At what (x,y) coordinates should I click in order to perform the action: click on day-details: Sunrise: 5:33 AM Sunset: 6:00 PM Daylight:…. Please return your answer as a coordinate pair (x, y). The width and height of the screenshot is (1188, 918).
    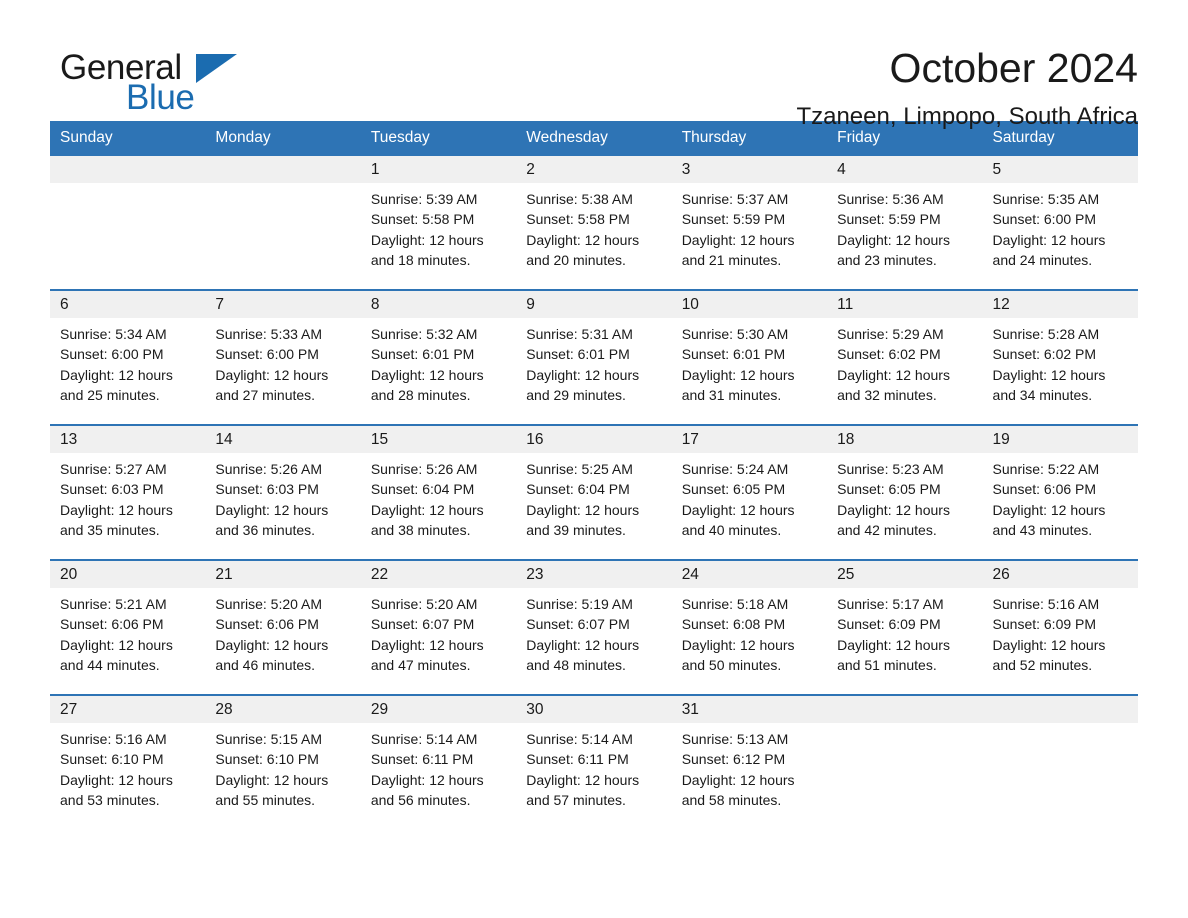
    Looking at the image, I should click on (282, 361).